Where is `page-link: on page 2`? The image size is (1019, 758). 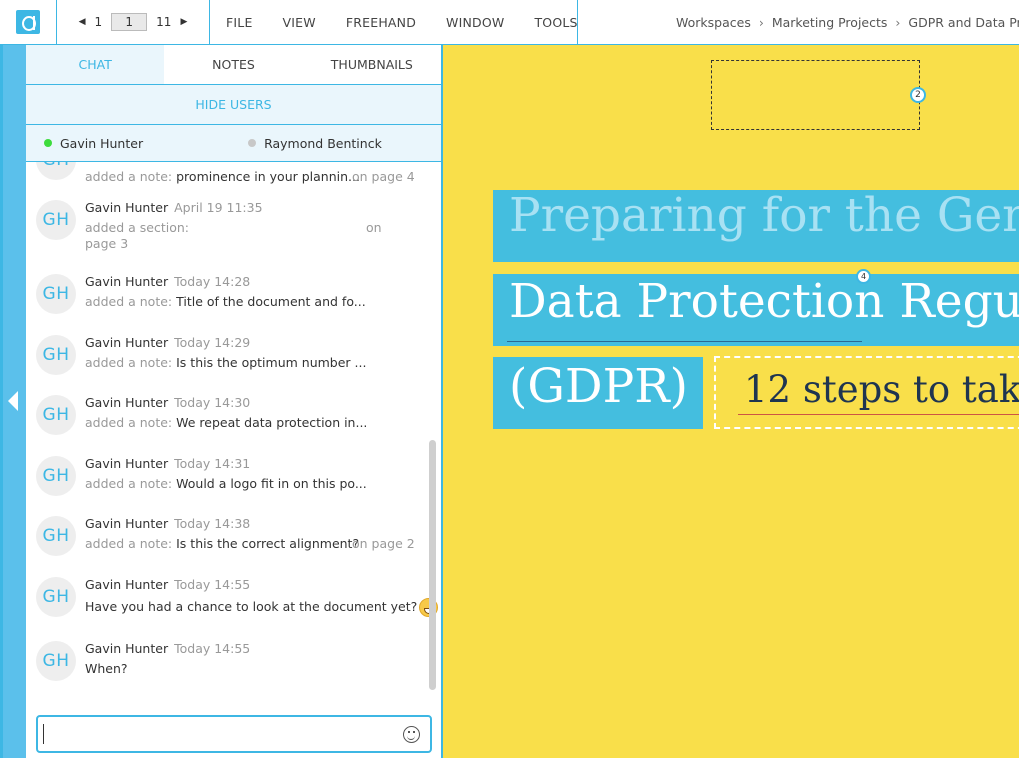 page-link: on page 2 is located at coordinates (383, 543).